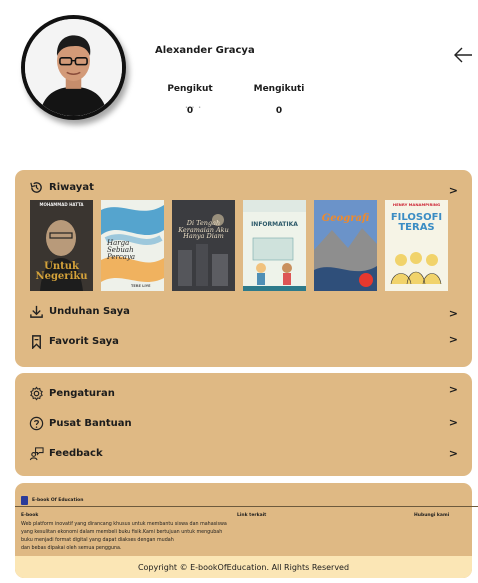 Image resolution: width=478 pixels, height=583 pixels. Describe the element at coordinates (82, 393) in the screenshot. I see `settings-label: Pengaturan` at that location.